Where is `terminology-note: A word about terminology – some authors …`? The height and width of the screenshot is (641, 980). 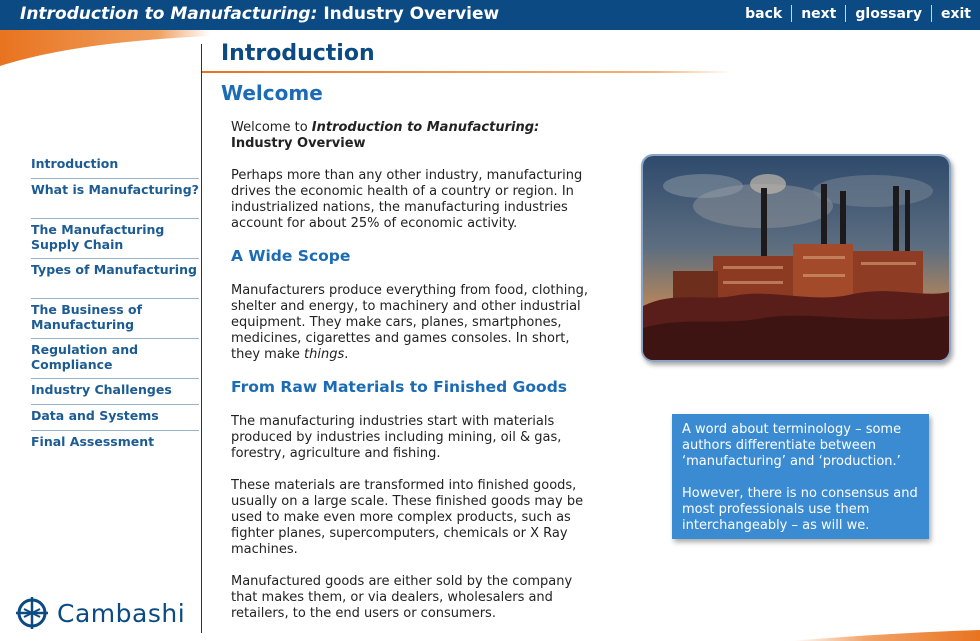
terminology-note: A word about terminology – some authors … is located at coordinates (800, 476).